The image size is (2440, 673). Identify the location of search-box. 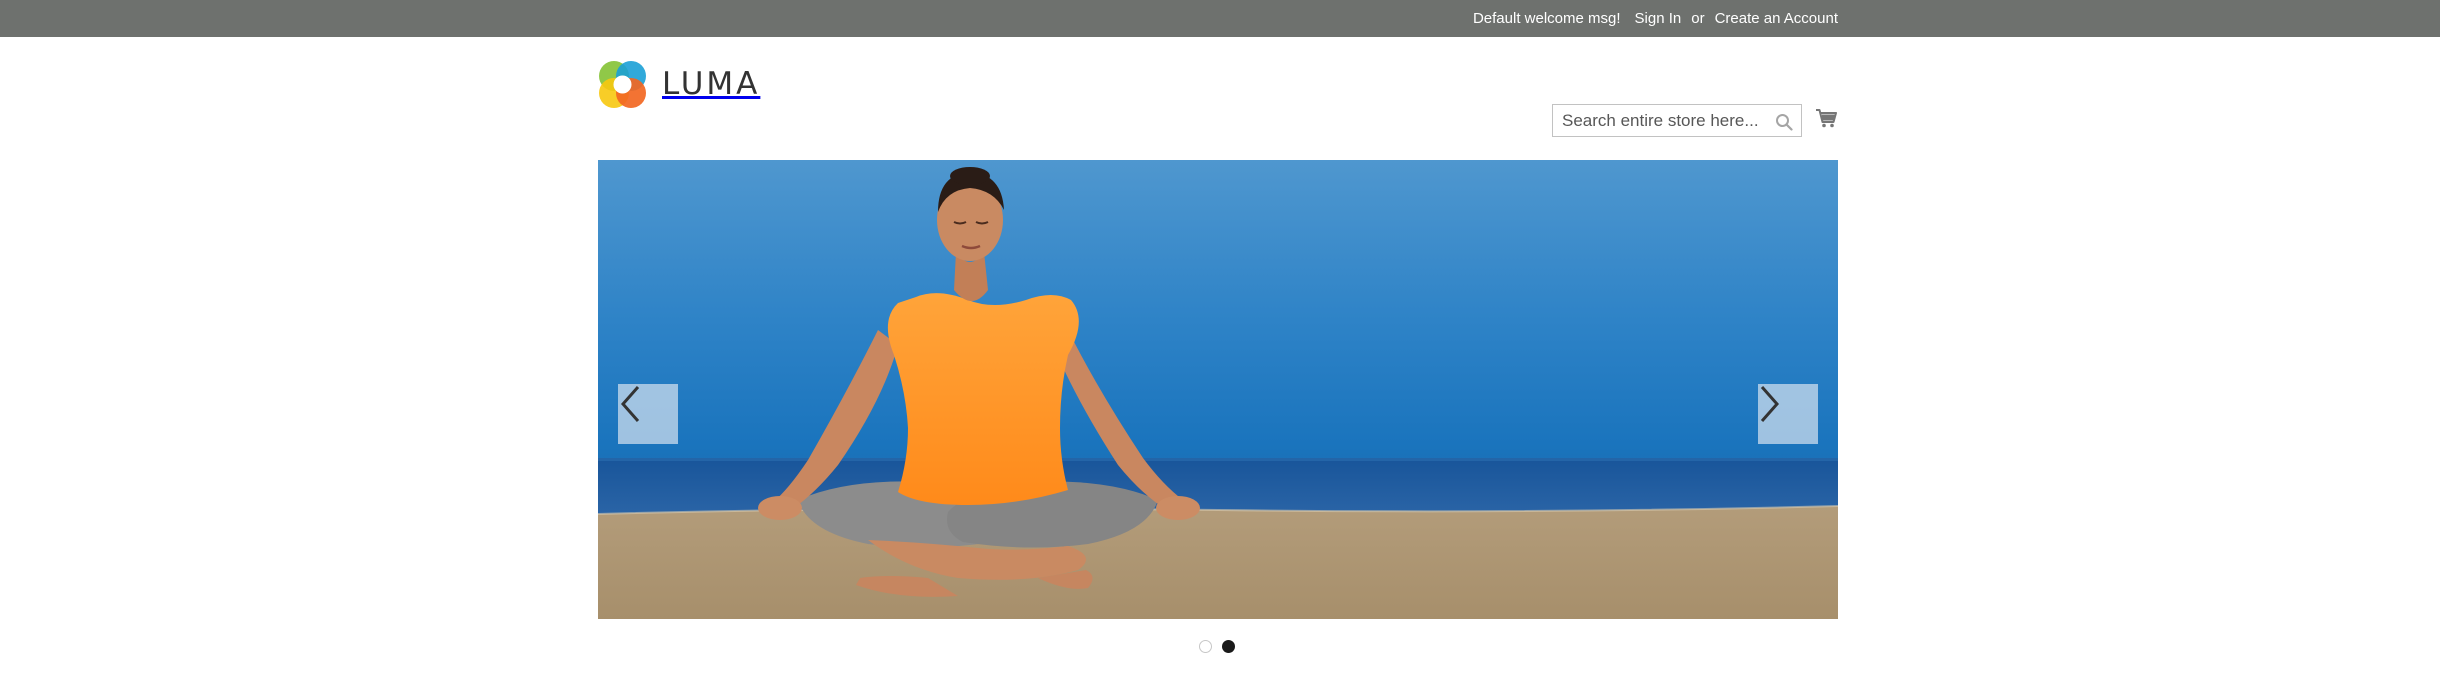
(1677, 120).